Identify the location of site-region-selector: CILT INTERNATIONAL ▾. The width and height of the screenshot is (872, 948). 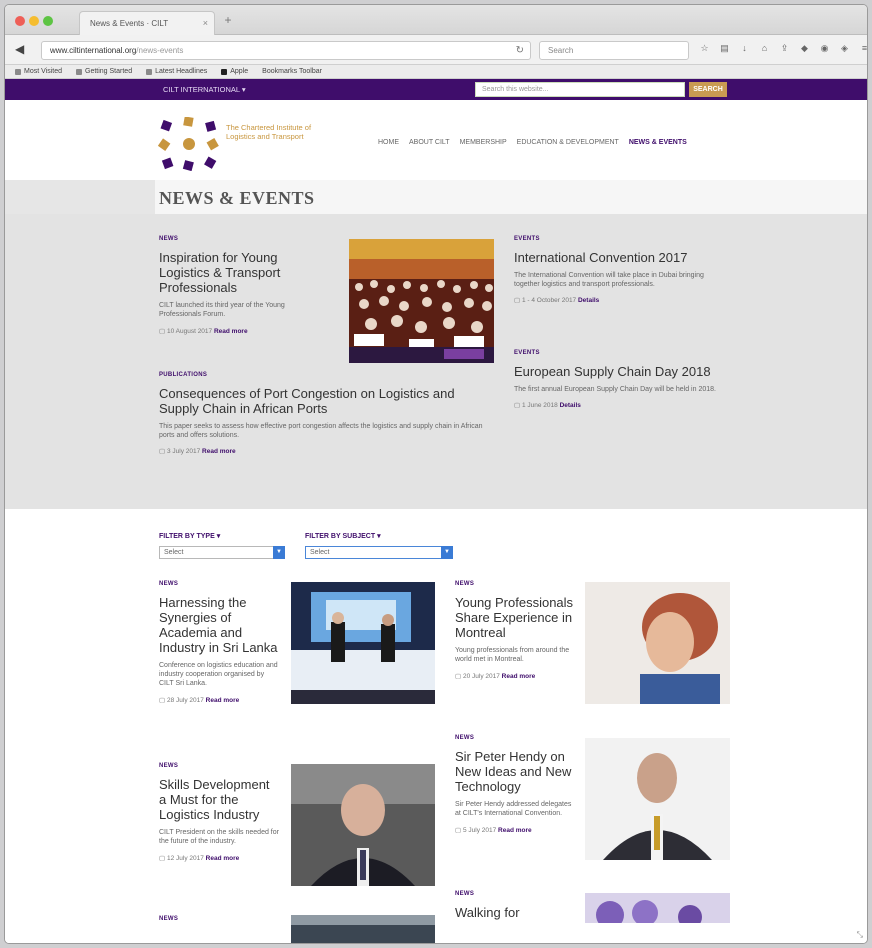
(204, 89).